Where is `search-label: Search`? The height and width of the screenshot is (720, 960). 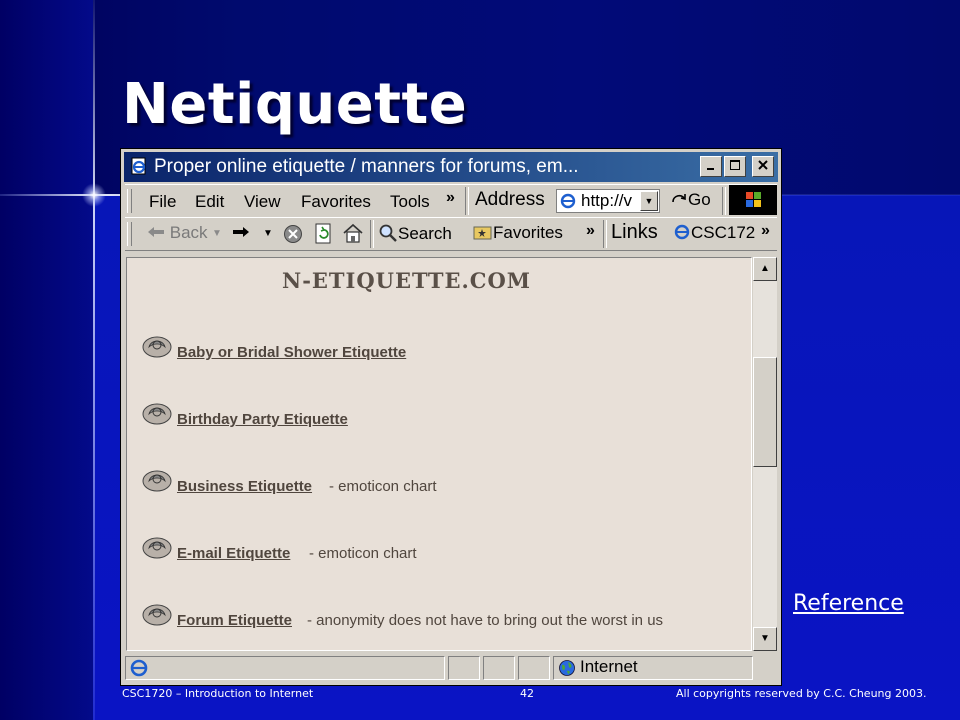
search-label: Search is located at coordinates (425, 233).